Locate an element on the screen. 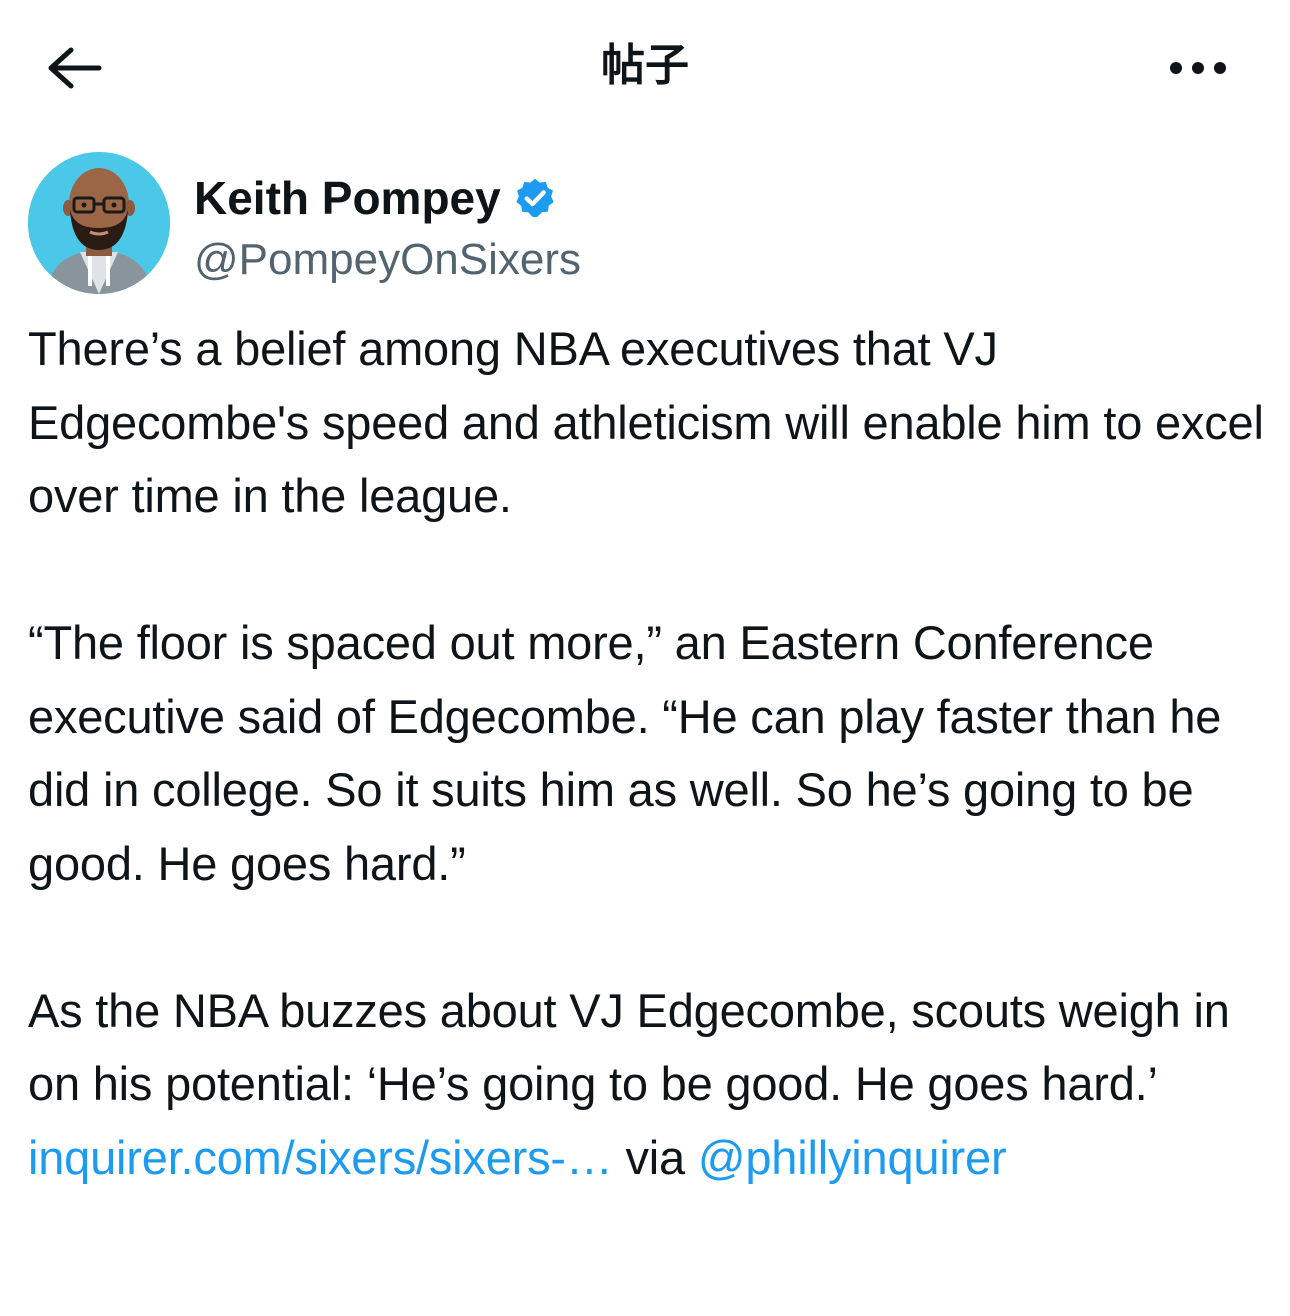  avatar is located at coordinates (99, 223).